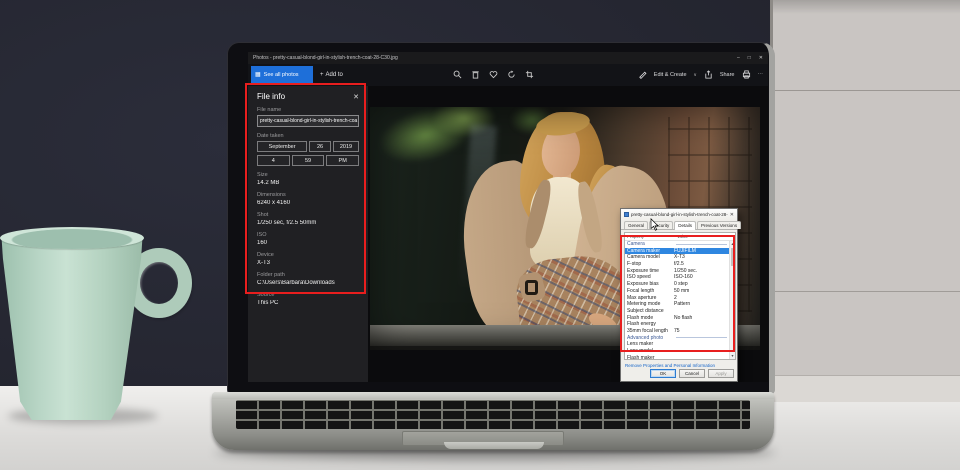 This screenshot has height=470, width=960. I want to click on tab-previous-versions: Previous Versions, so click(719, 225).